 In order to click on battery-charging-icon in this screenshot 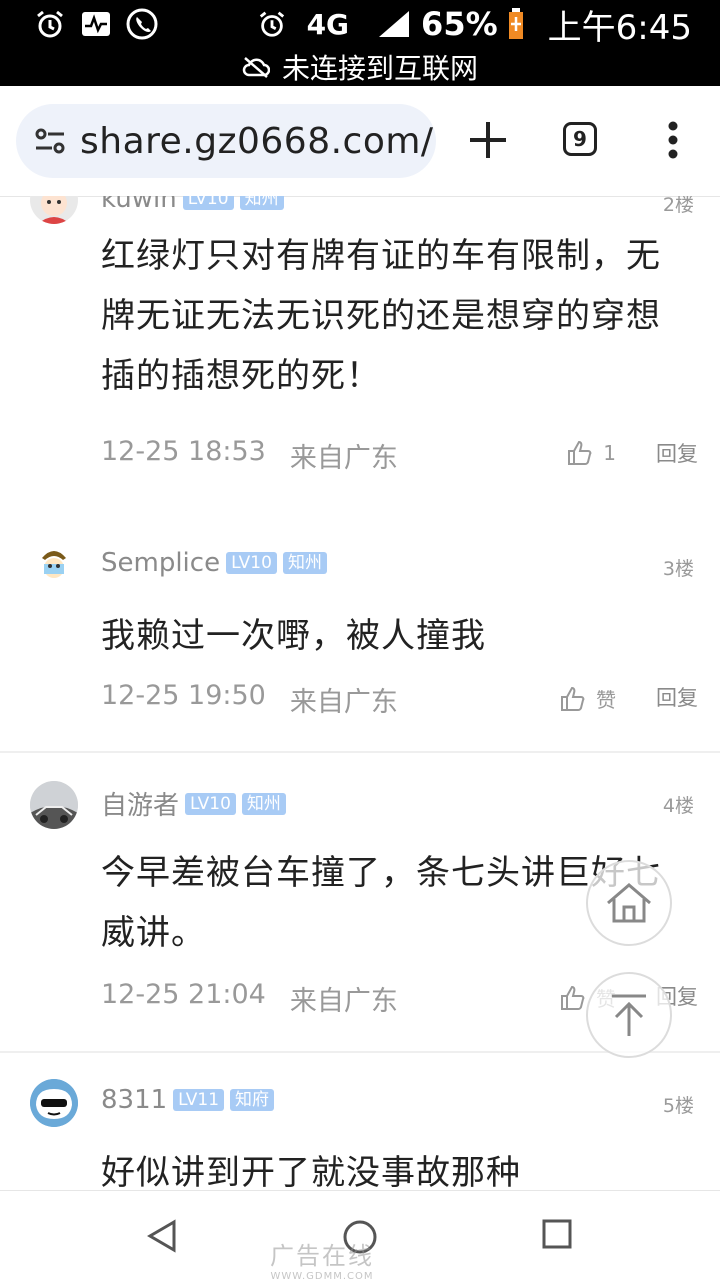, I will do `click(515, 23)`.